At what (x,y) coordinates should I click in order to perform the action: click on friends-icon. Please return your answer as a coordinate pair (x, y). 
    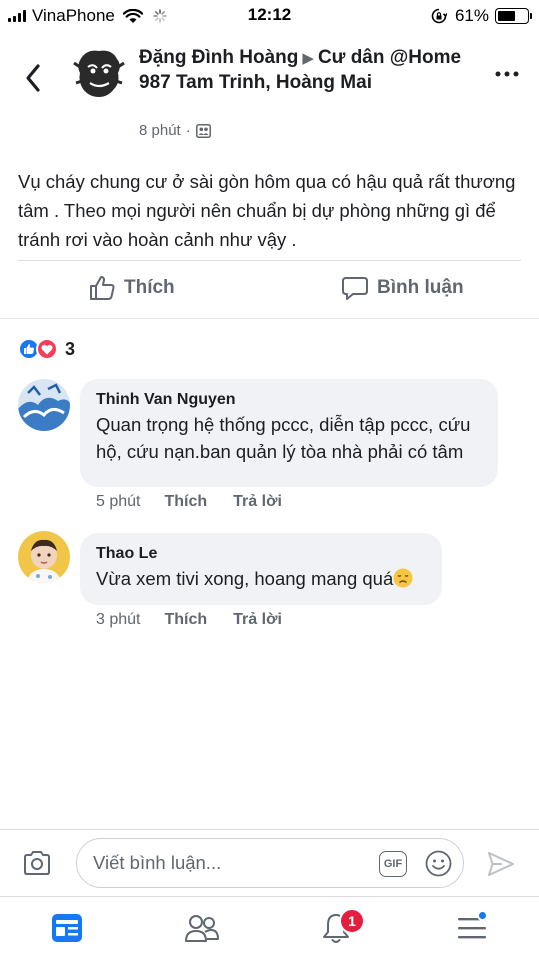
    Looking at the image, I should click on (202, 928).